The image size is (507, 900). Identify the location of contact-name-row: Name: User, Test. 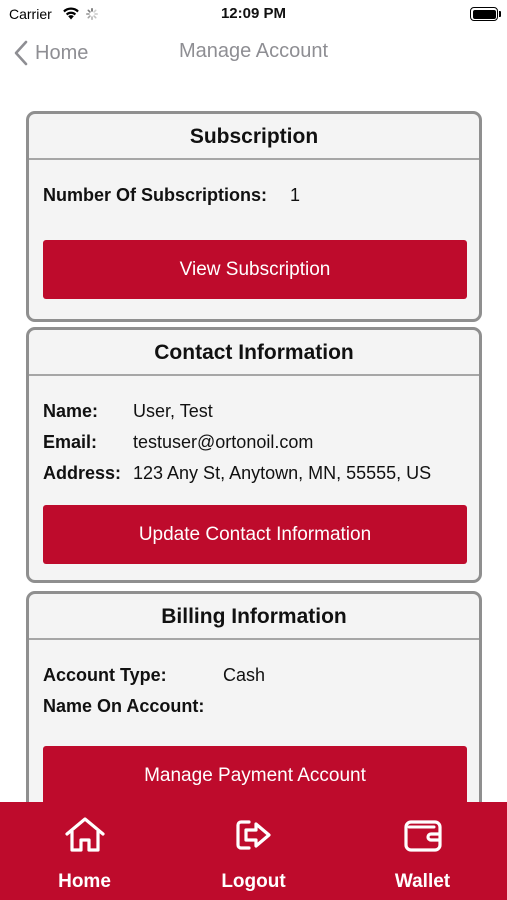
(254, 411).